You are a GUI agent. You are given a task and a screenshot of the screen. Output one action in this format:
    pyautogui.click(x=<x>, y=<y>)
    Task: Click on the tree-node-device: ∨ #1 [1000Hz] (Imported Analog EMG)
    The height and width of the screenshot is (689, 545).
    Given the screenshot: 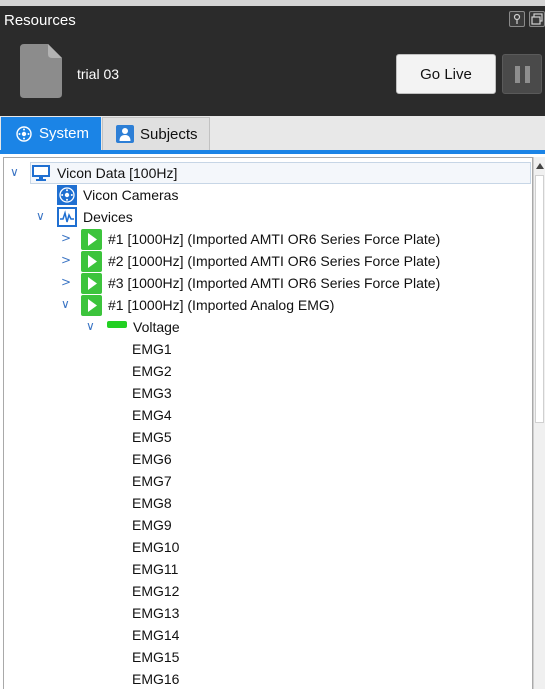 What is the action you would take?
    pyautogui.click(x=268, y=305)
    